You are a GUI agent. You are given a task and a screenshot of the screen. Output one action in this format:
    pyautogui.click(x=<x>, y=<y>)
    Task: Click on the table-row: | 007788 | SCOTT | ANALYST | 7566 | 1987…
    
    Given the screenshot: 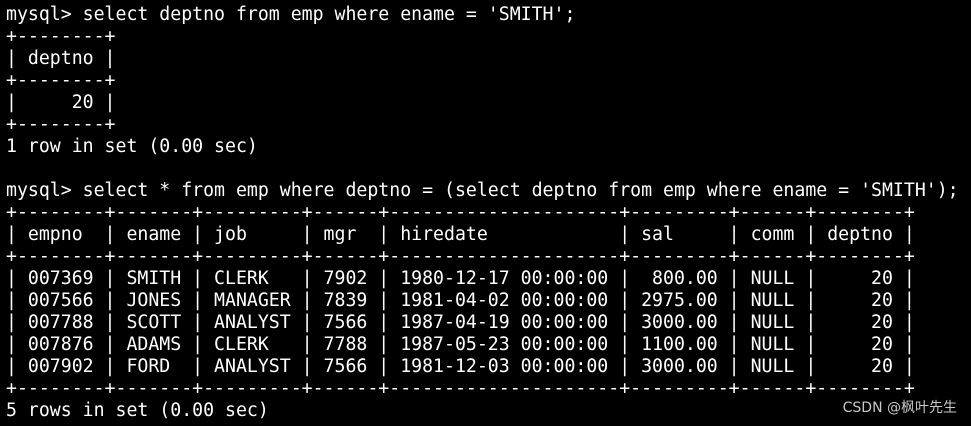 What is the action you would take?
    pyautogui.click(x=460, y=322)
    